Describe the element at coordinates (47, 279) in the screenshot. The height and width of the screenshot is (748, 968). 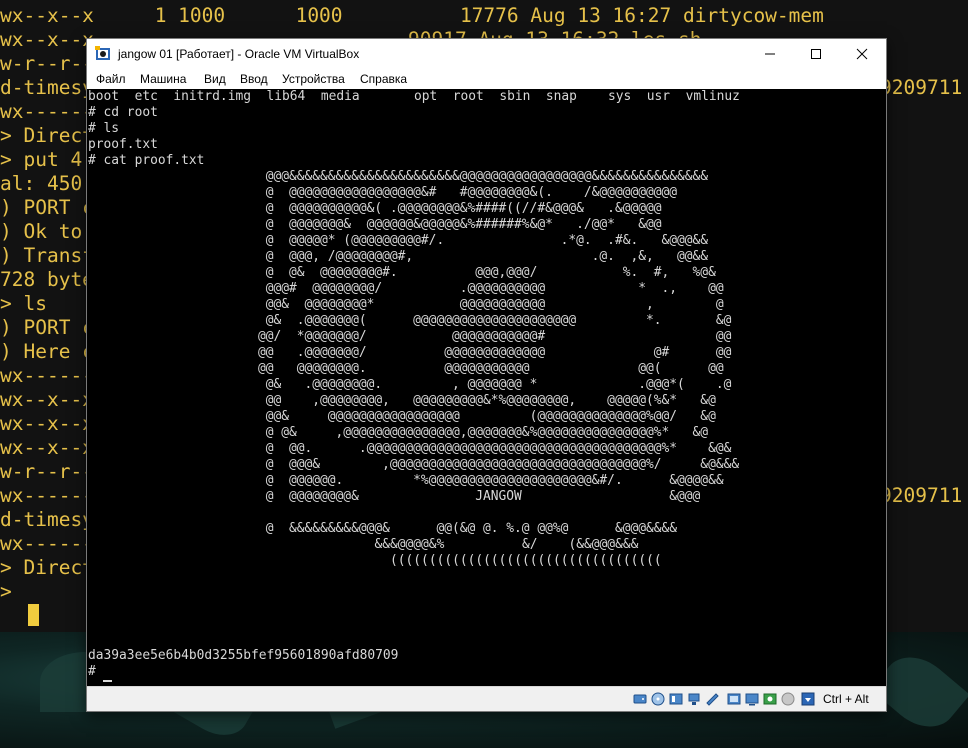
I see `background-line-text: 728 byte` at that location.